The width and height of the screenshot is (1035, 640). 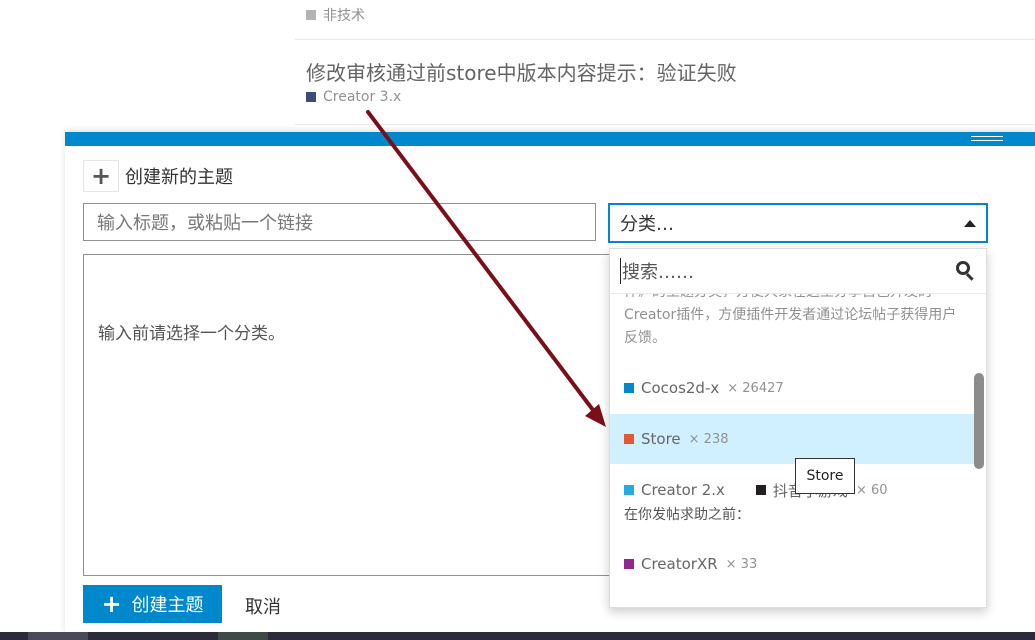 What do you see at coordinates (550, 139) in the screenshot?
I see `composer-top-bar` at bounding box center [550, 139].